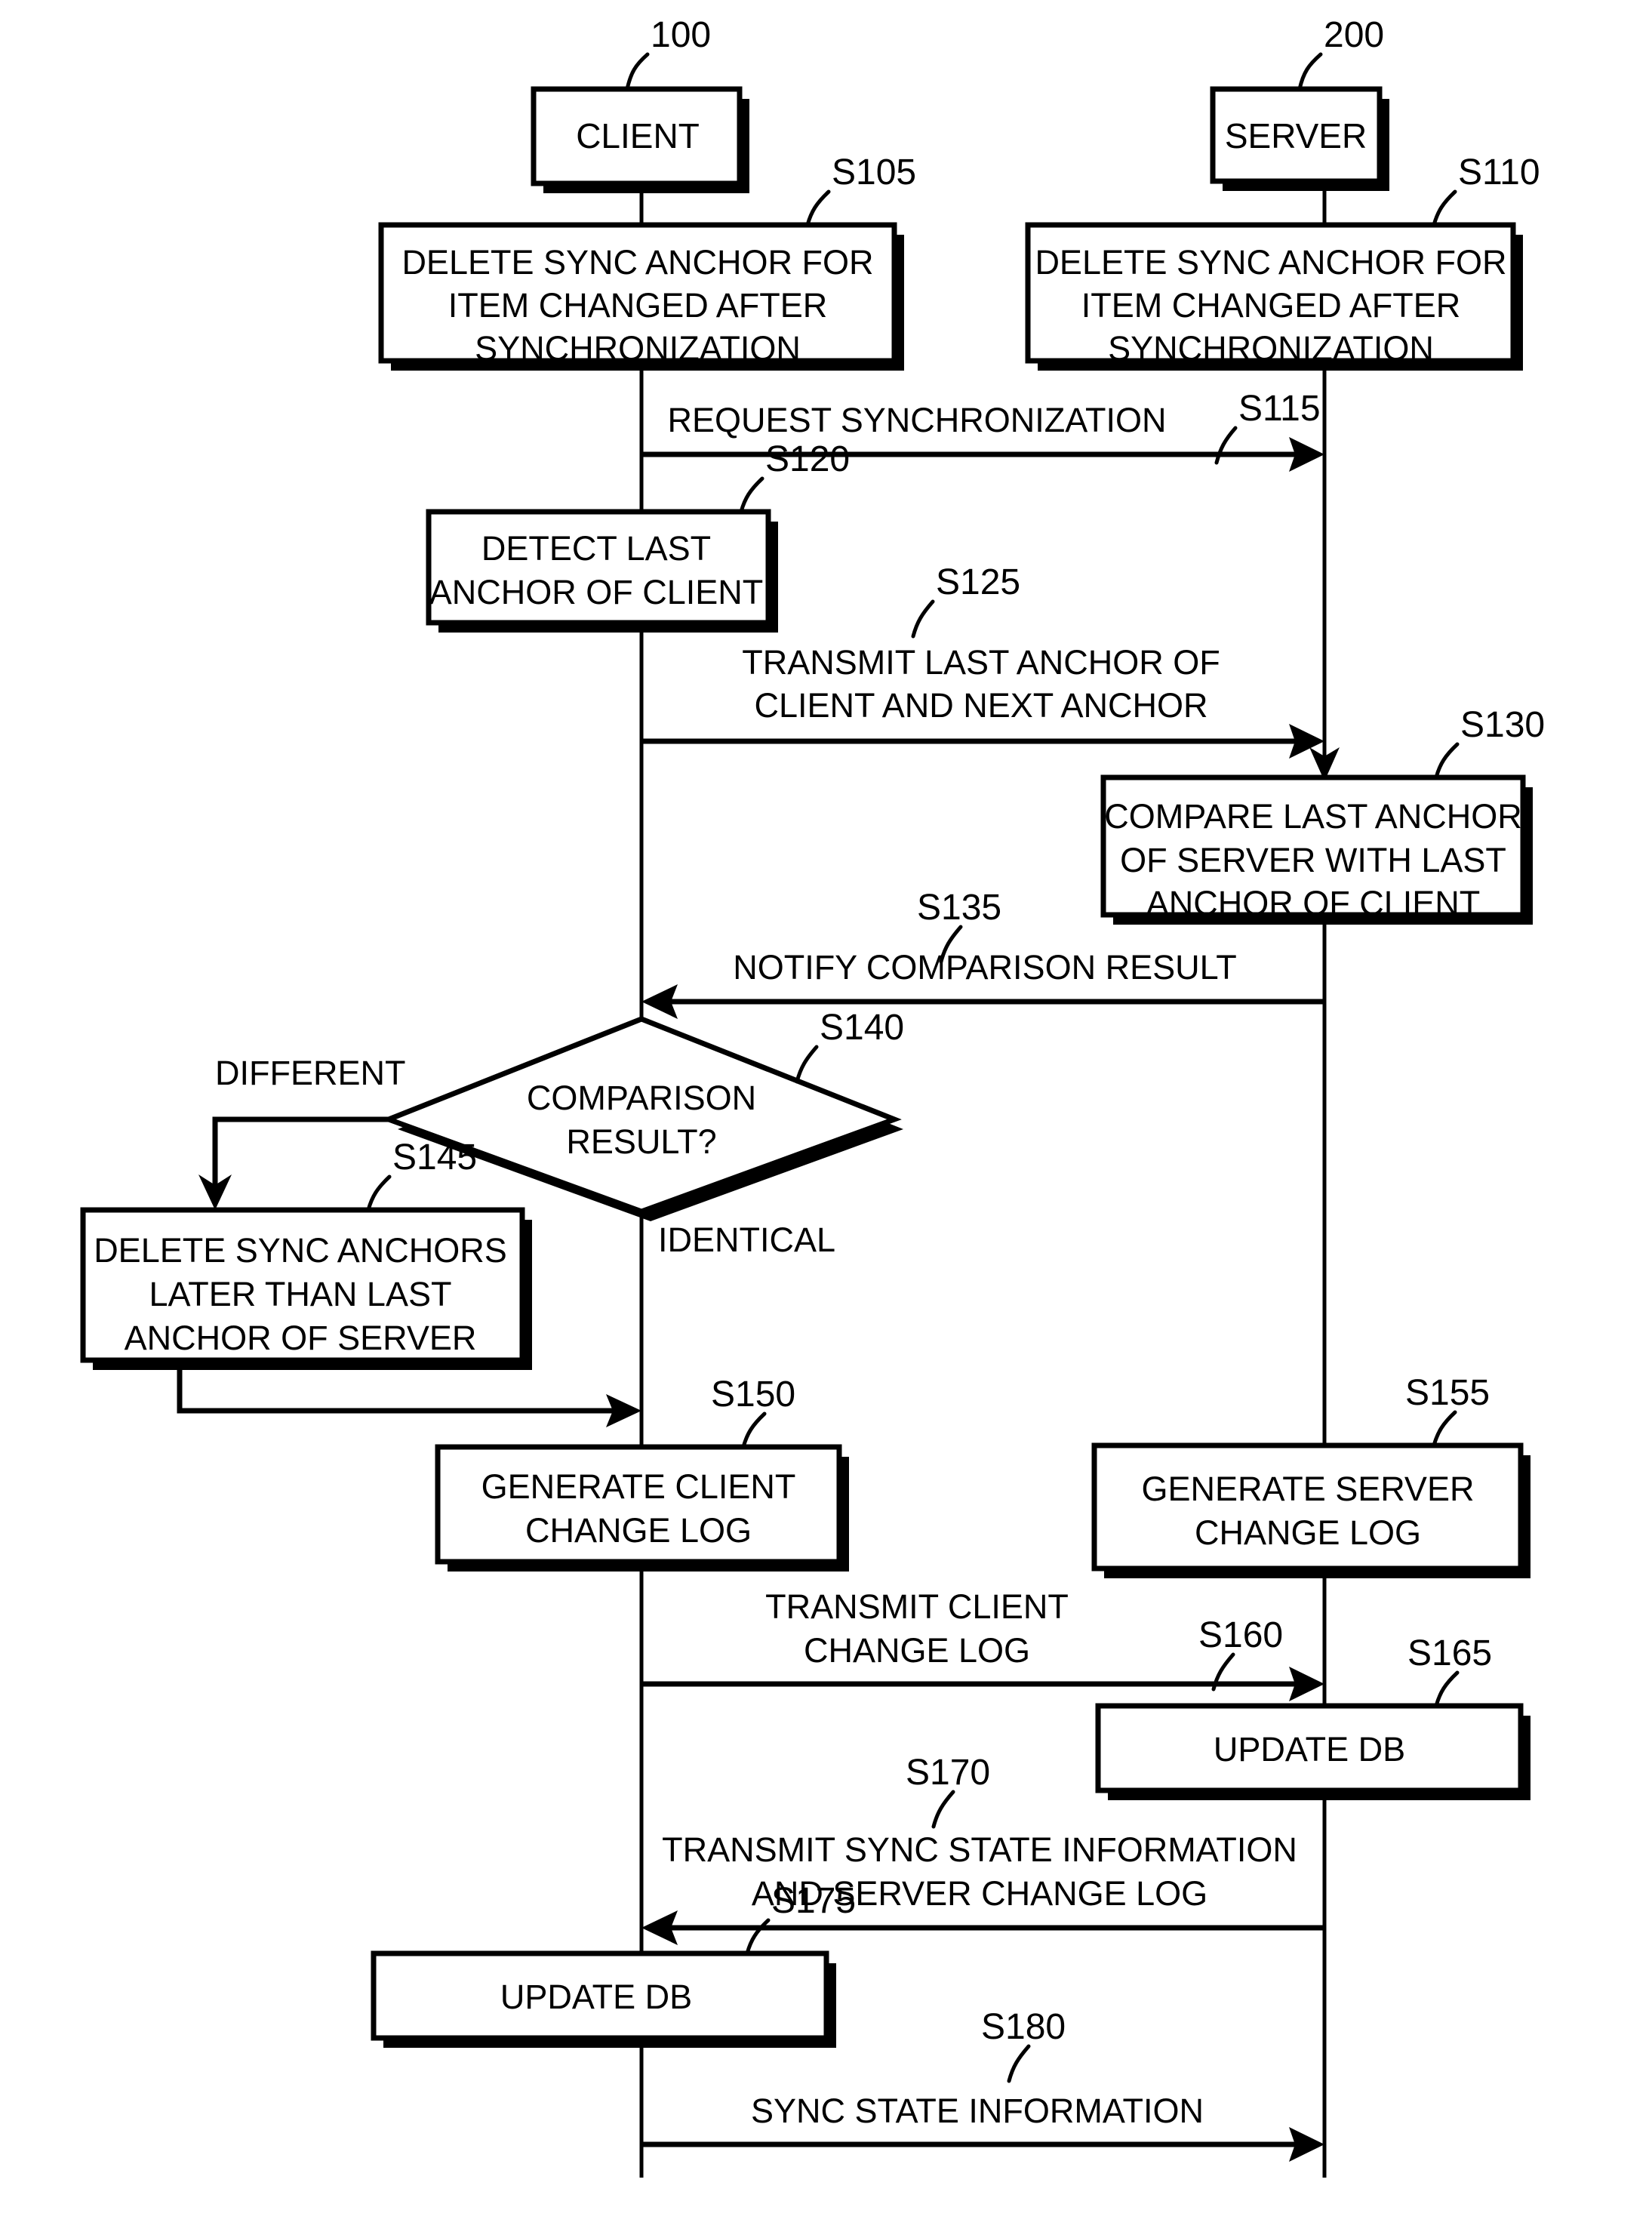 The width and height of the screenshot is (1652, 2238). Describe the element at coordinates (641, 1098) in the screenshot. I see `decision-s140-line-1: COMPARISON` at that location.